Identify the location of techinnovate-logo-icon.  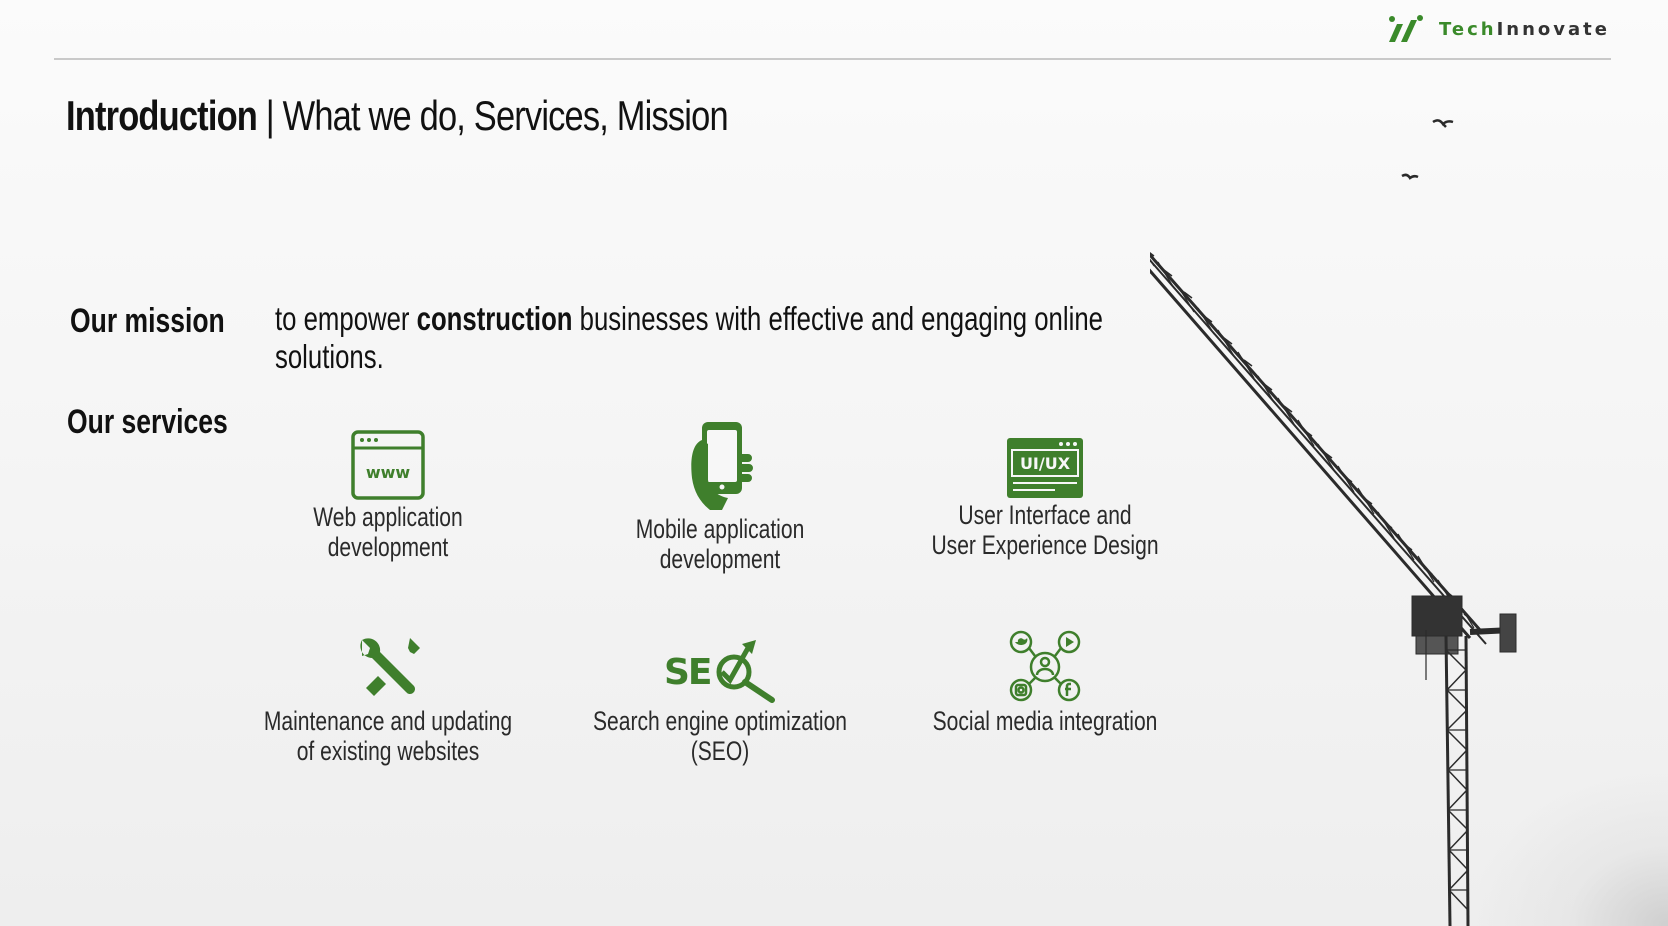
(1406, 28).